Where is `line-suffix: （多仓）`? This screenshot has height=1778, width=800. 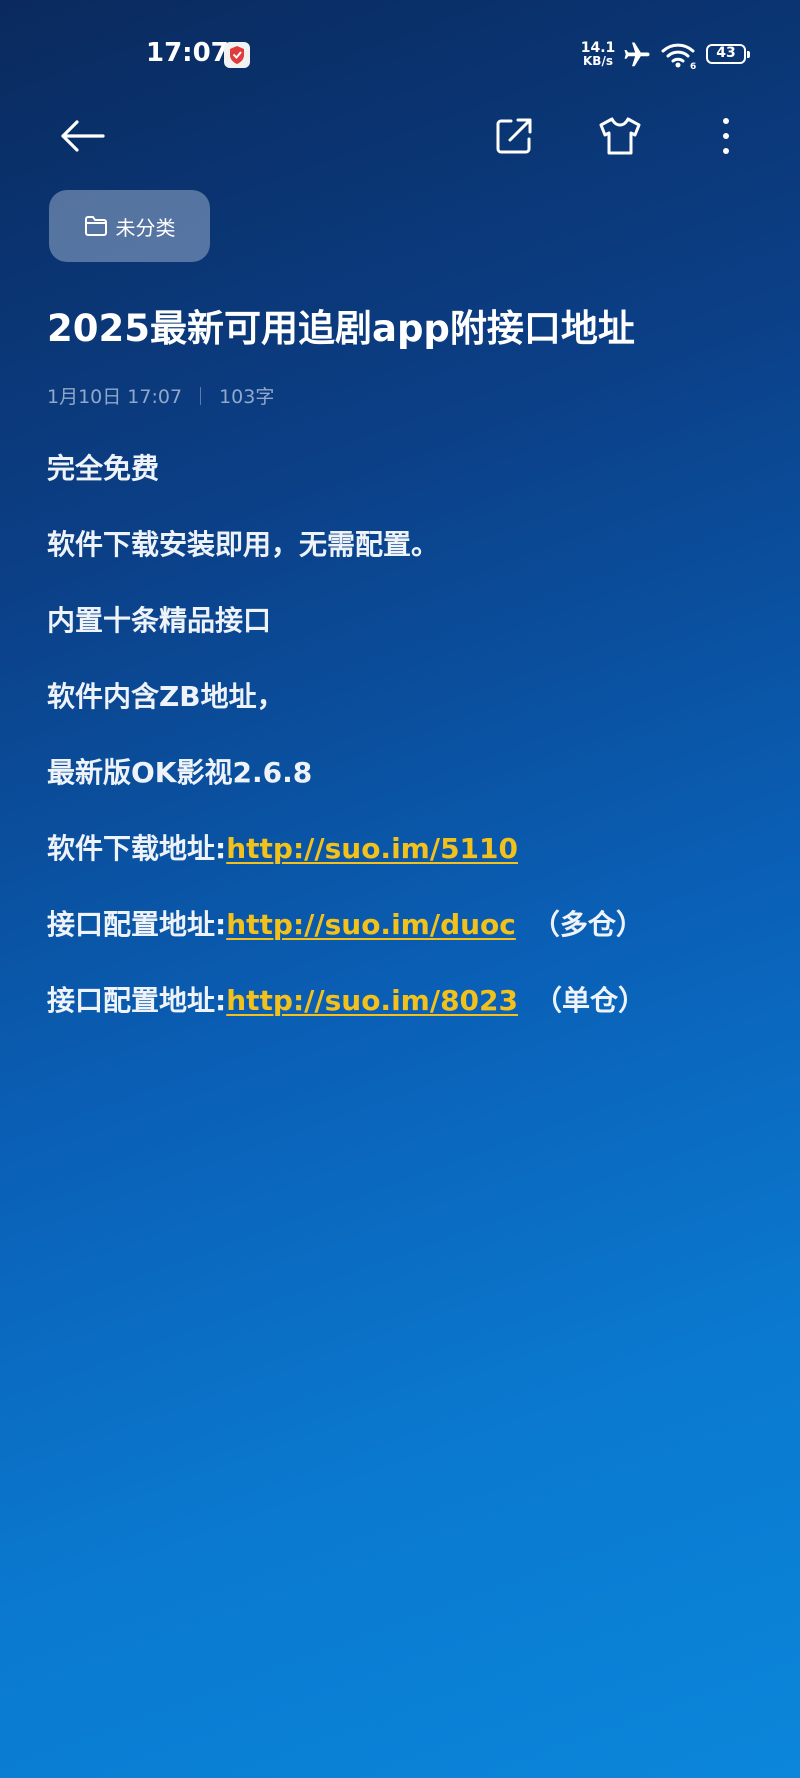
line-suffix: （多仓） is located at coordinates (587, 924).